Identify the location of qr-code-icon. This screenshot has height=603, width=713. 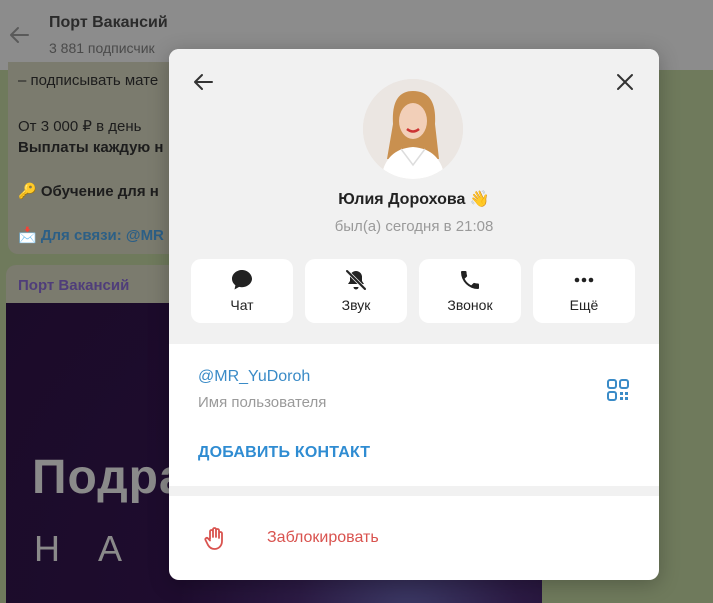
(618, 390).